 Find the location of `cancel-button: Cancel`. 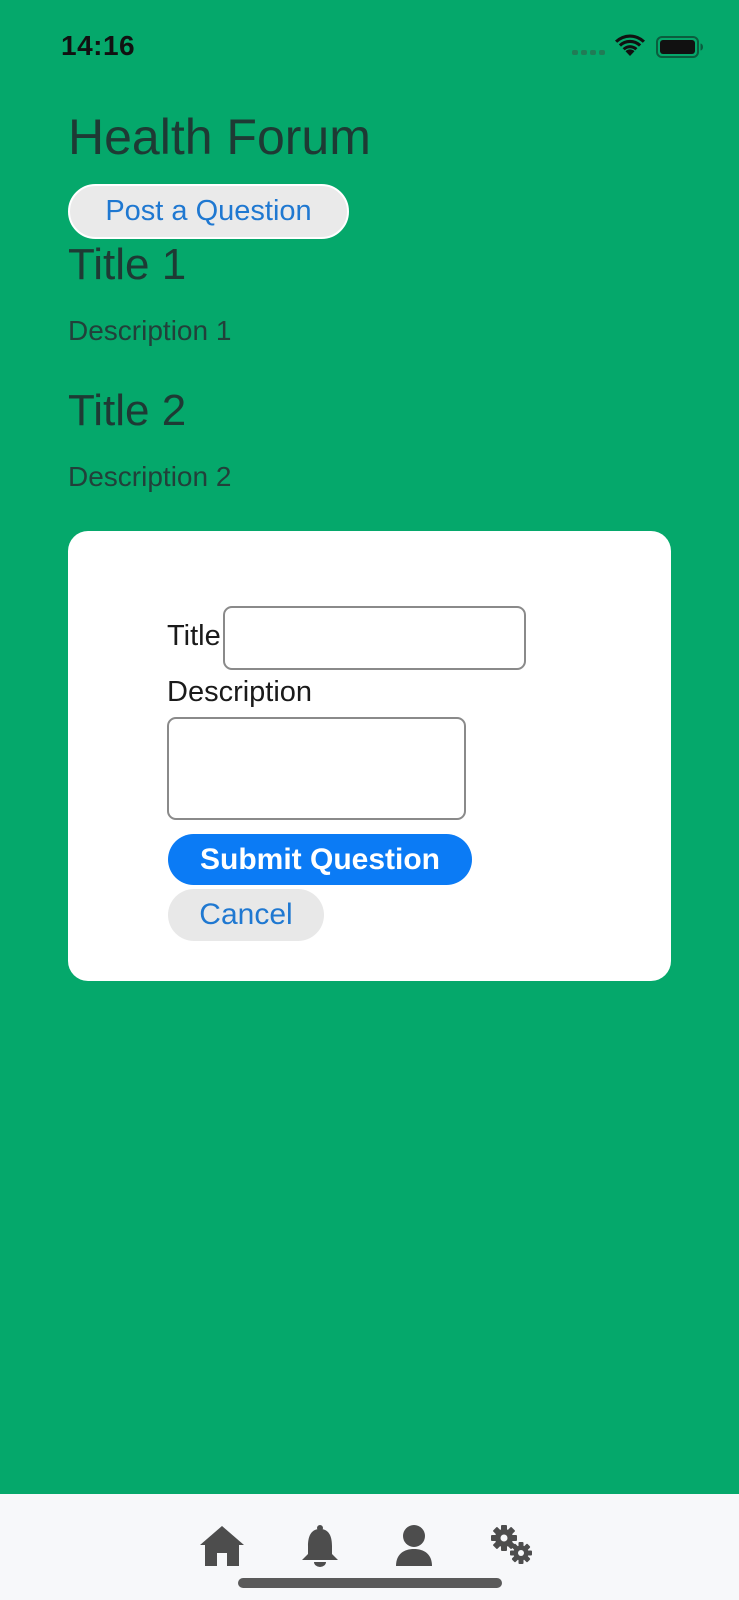

cancel-button: Cancel is located at coordinates (246, 915).